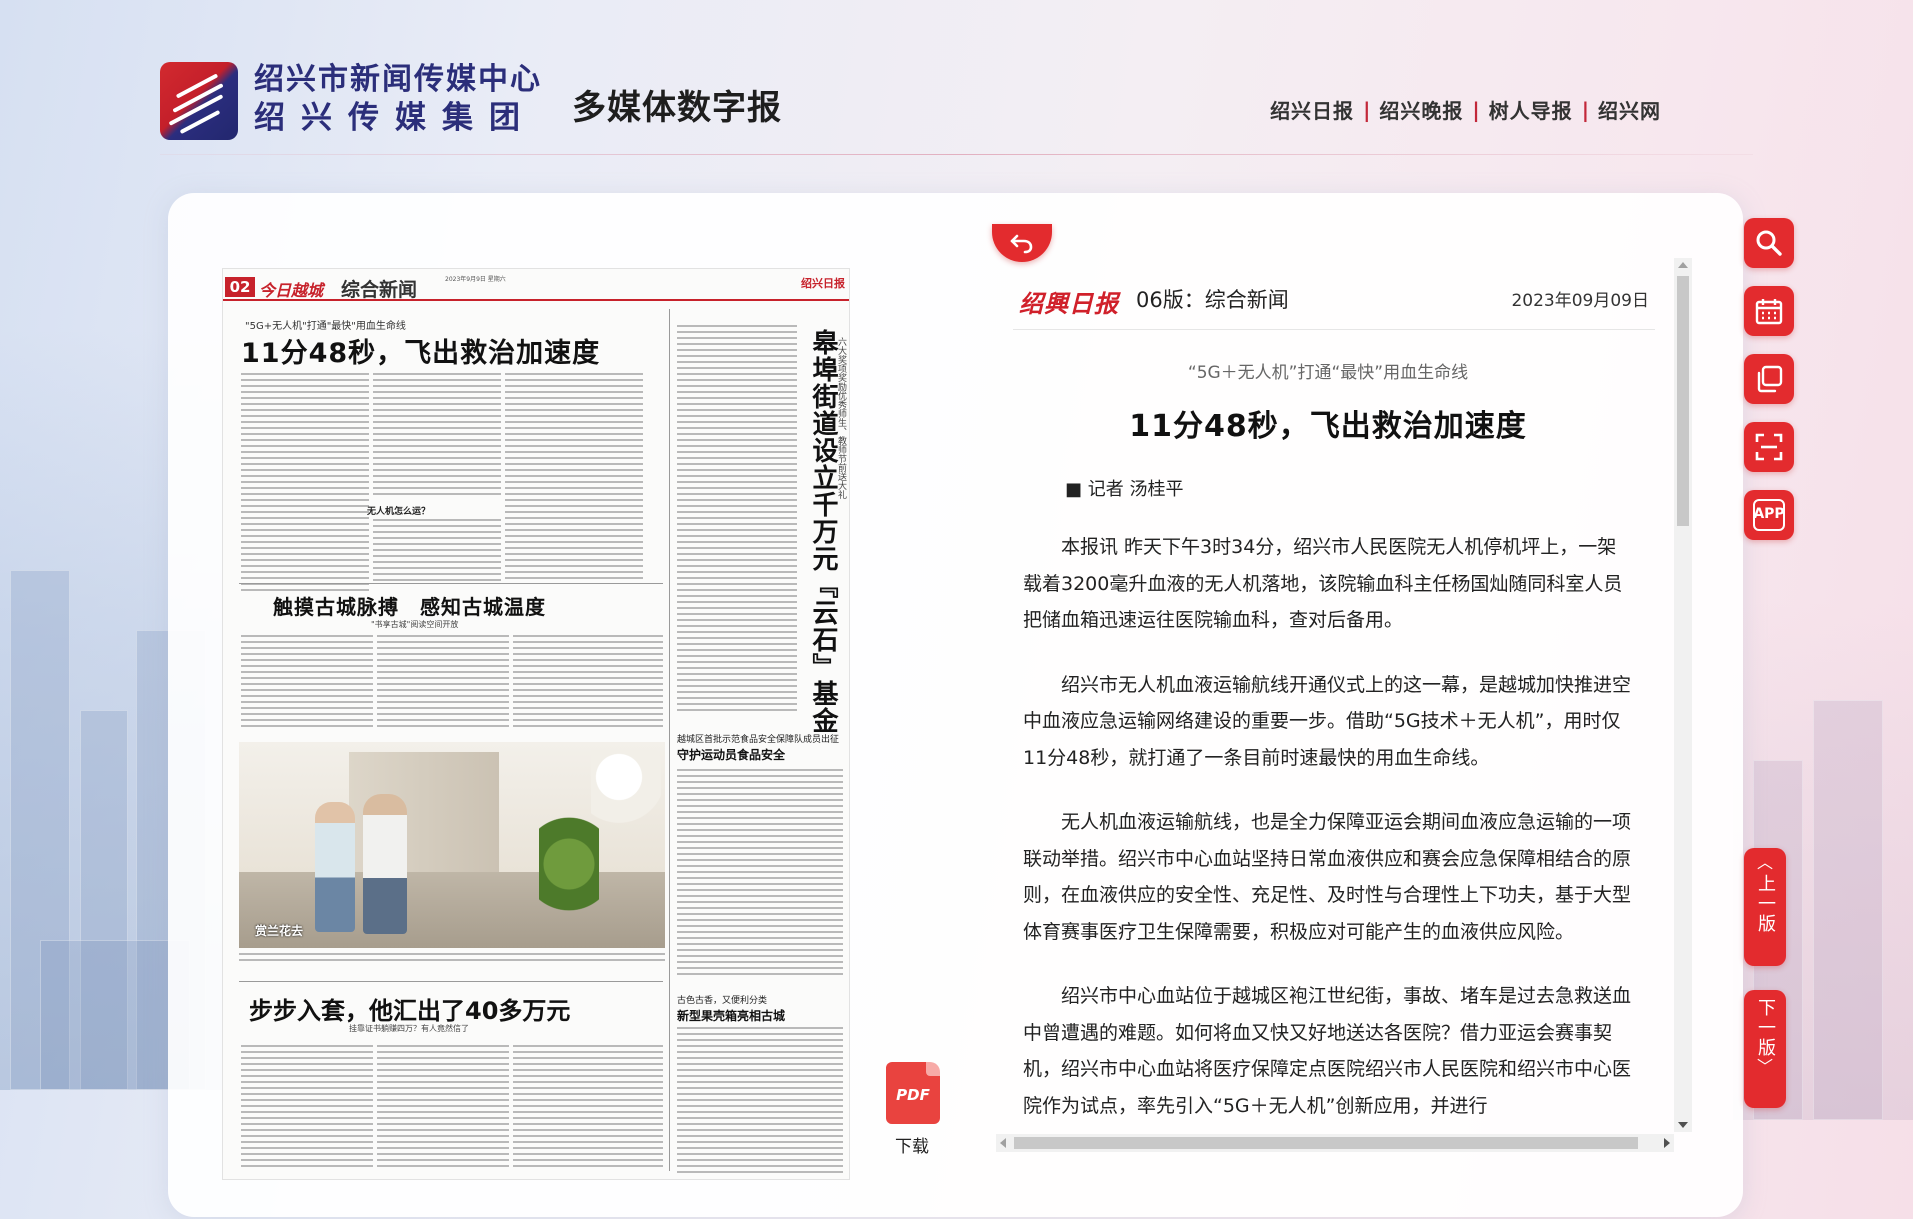 Image resolution: width=1913 pixels, height=1219 pixels. I want to click on paper-header: 02 今日越城 综合新闻 2023年9月9日 星期六 绍兴日报, so click(536, 285).